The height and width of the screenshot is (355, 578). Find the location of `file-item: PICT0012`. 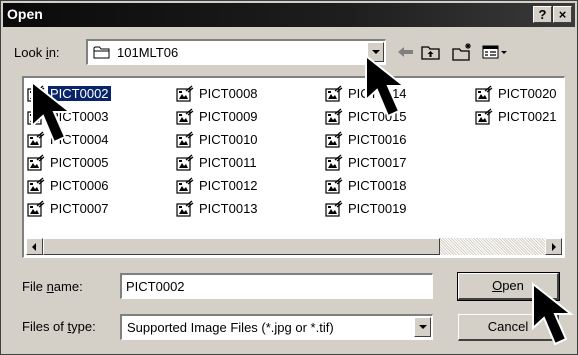

file-item: PICT0012 is located at coordinates (218, 185).